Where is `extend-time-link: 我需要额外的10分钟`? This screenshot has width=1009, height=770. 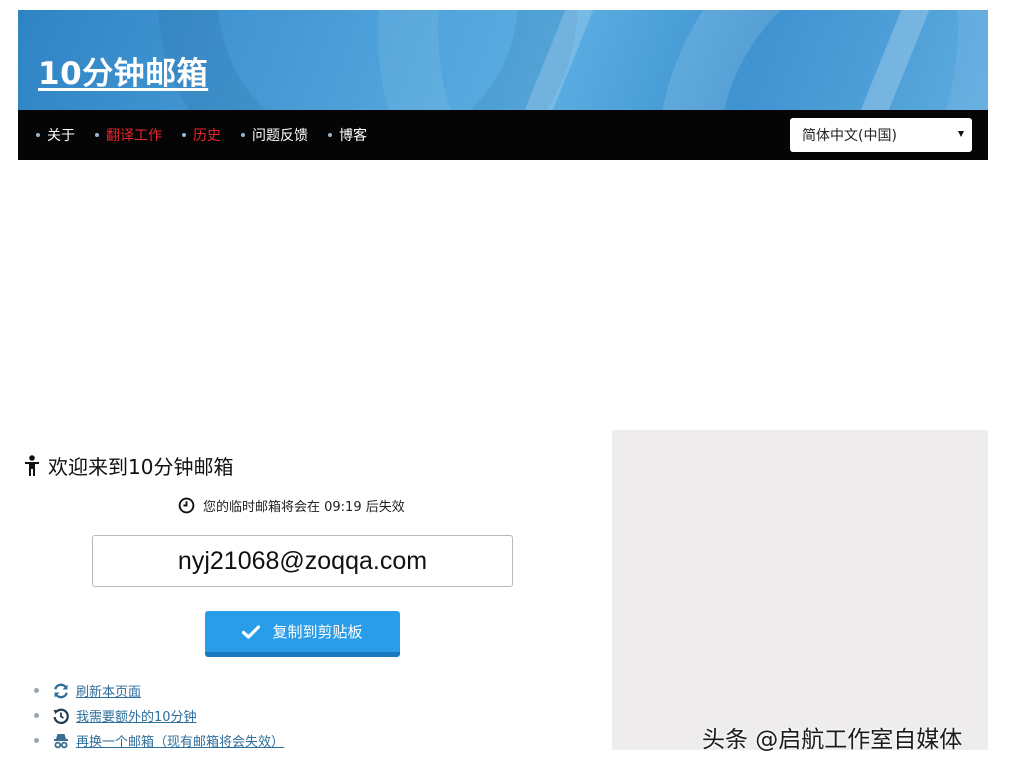
extend-time-link: 我需要额外的10分钟 is located at coordinates (136, 715).